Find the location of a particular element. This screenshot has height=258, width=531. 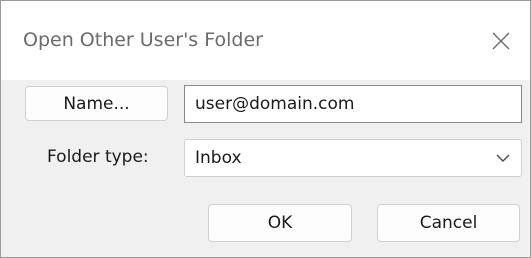

cancel-button: Cancel is located at coordinates (448, 223).